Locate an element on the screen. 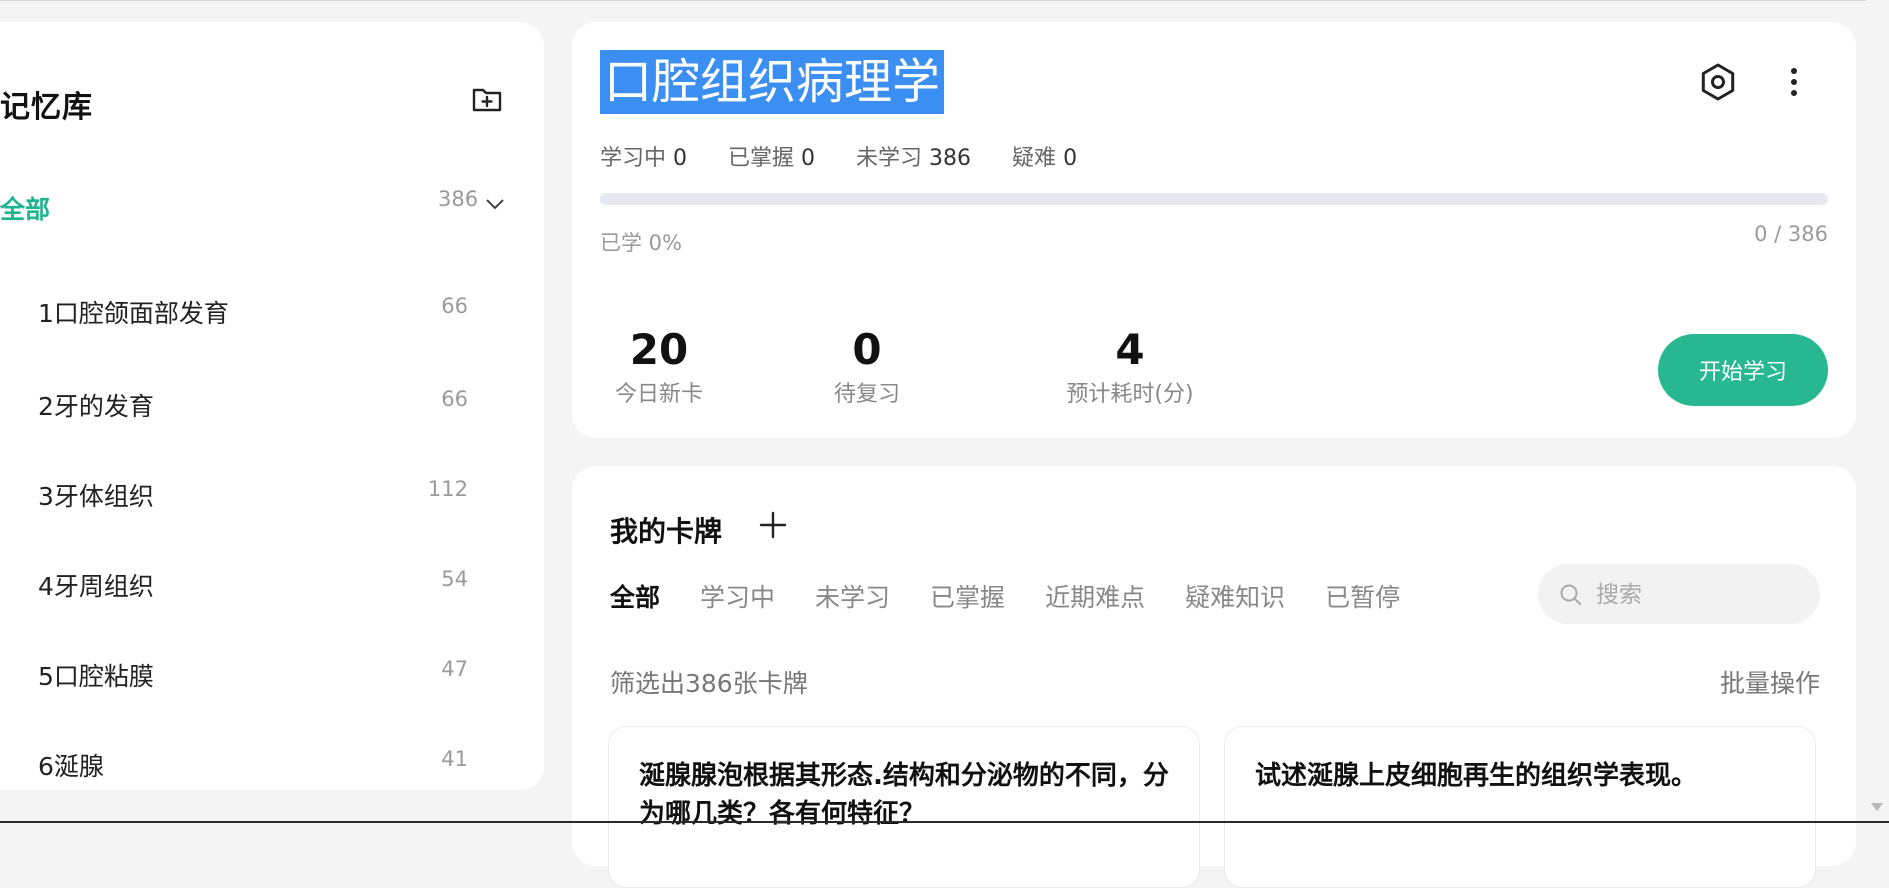  tab-difficult-knowledge: 疑难知识 is located at coordinates (1235, 596).